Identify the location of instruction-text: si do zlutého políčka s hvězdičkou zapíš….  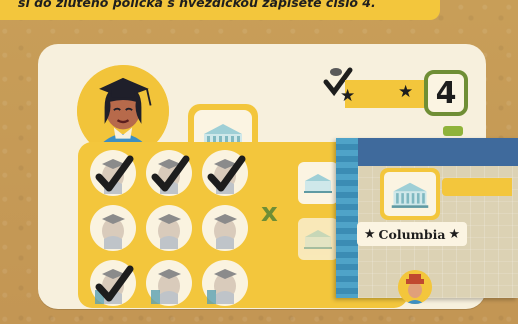
(197, 5).